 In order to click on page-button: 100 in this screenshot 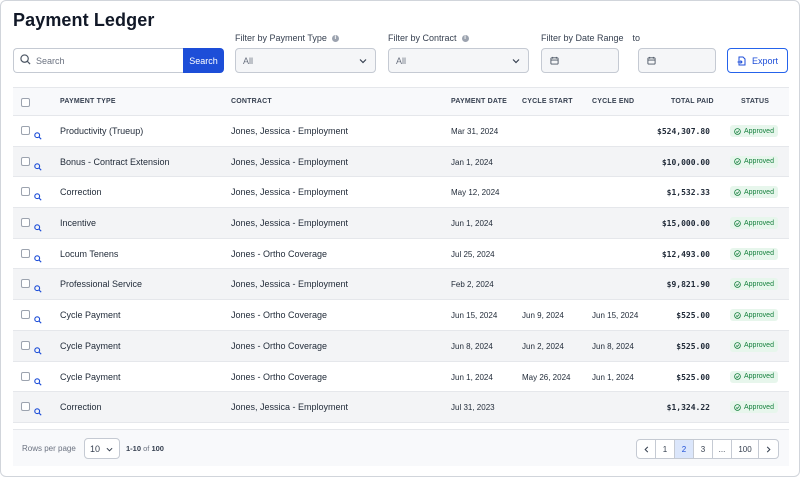, I will do `click(745, 449)`.